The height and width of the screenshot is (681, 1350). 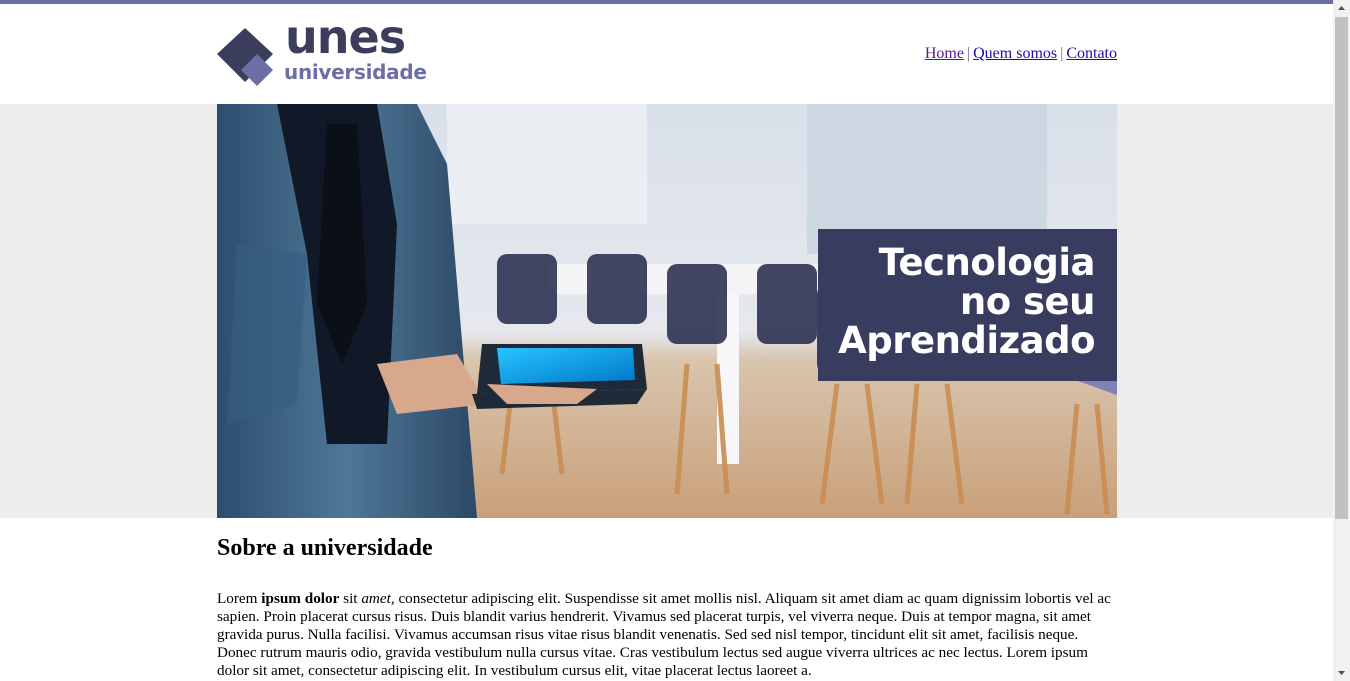 What do you see at coordinates (1341, 672) in the screenshot?
I see `scroll-down-arrow-icon` at bounding box center [1341, 672].